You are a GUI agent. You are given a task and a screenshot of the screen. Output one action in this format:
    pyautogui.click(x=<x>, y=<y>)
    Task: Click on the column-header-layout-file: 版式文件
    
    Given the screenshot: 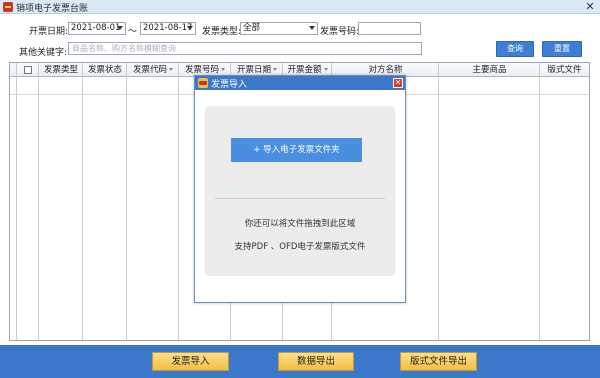 What is the action you would take?
    pyautogui.click(x=564, y=70)
    